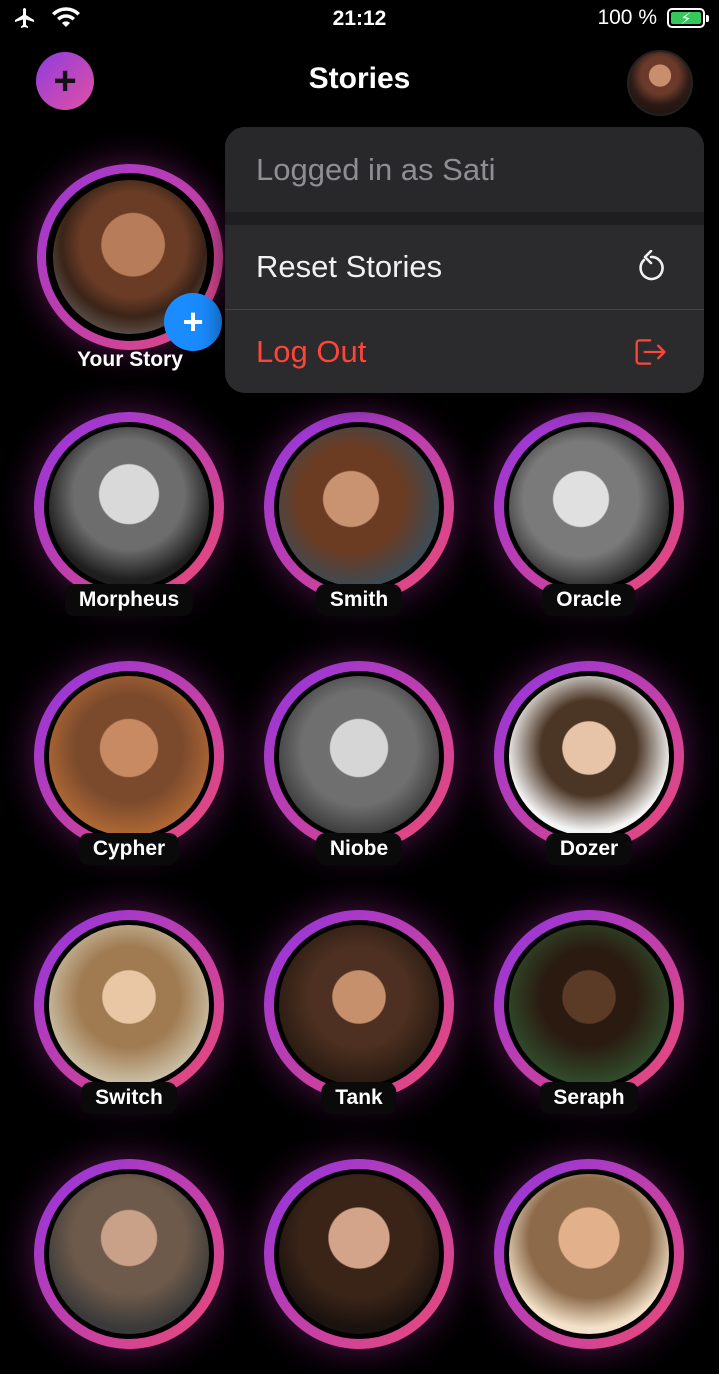 This screenshot has height=1374, width=719. I want to click on add-to-story-button: +, so click(193, 322).